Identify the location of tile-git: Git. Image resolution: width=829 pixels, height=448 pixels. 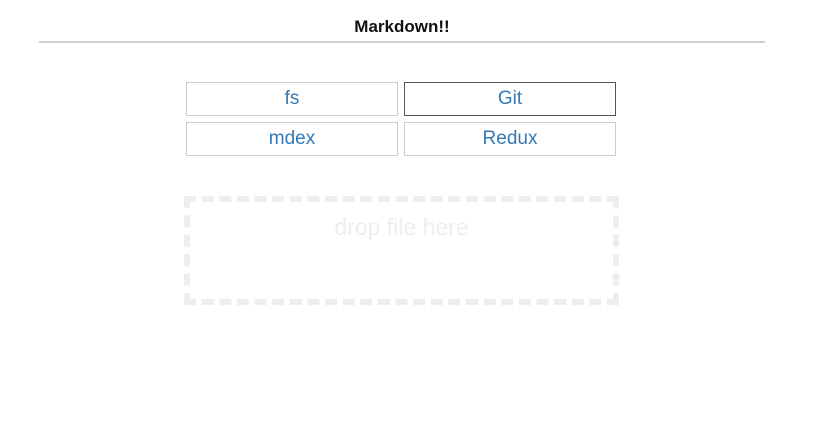
(510, 99).